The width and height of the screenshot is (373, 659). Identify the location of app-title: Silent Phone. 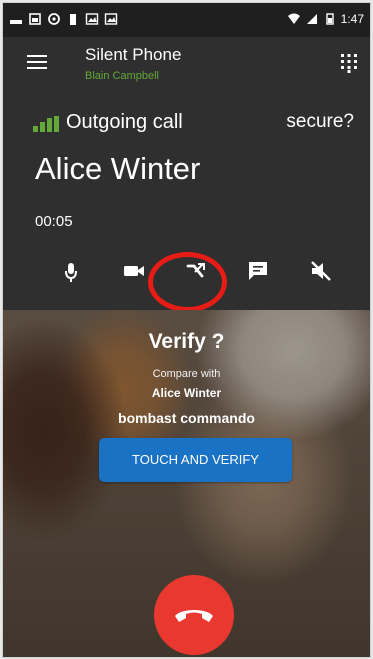
(133, 54).